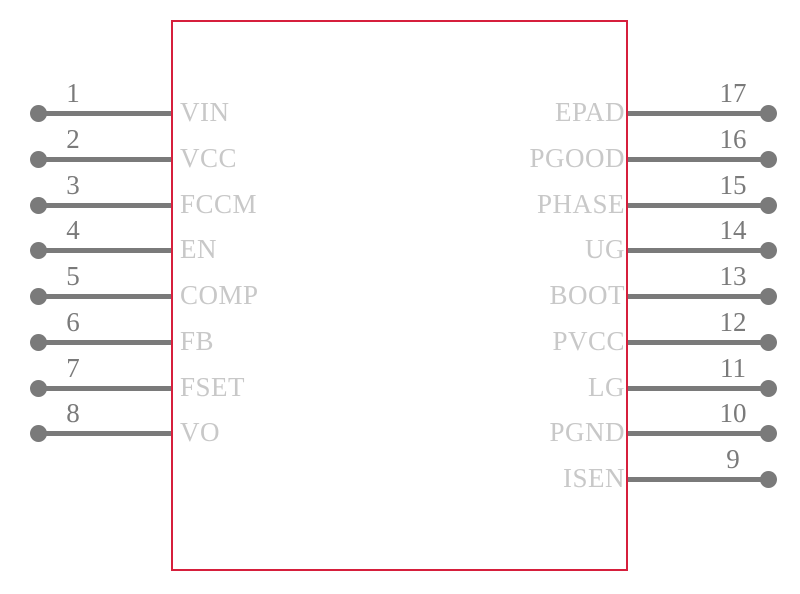 The width and height of the screenshot is (800, 594). I want to click on pin-label-lg: LG, so click(606, 387).